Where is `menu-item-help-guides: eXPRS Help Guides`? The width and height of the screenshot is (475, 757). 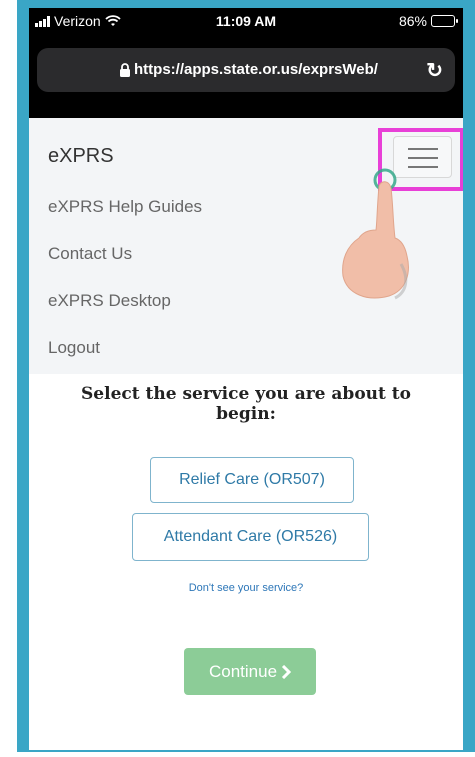 menu-item-help-guides: eXPRS Help Guides is located at coordinates (125, 207).